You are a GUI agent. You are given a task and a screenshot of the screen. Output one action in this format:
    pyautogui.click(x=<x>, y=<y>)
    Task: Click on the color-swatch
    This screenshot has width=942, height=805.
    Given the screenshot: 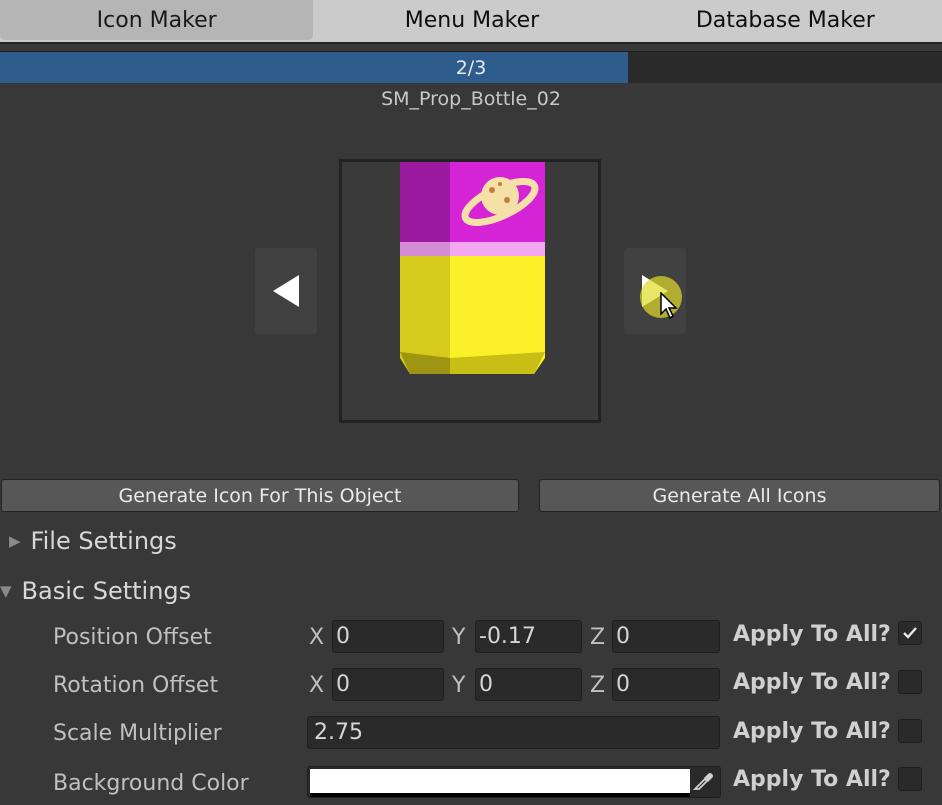 What is the action you would take?
    pyautogui.click(x=500, y=781)
    